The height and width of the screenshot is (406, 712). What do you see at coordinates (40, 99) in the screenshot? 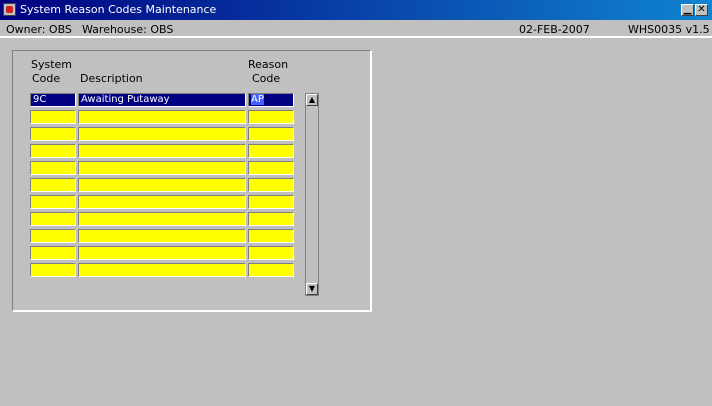
I see `system-code-field-value: 9C` at bounding box center [40, 99].